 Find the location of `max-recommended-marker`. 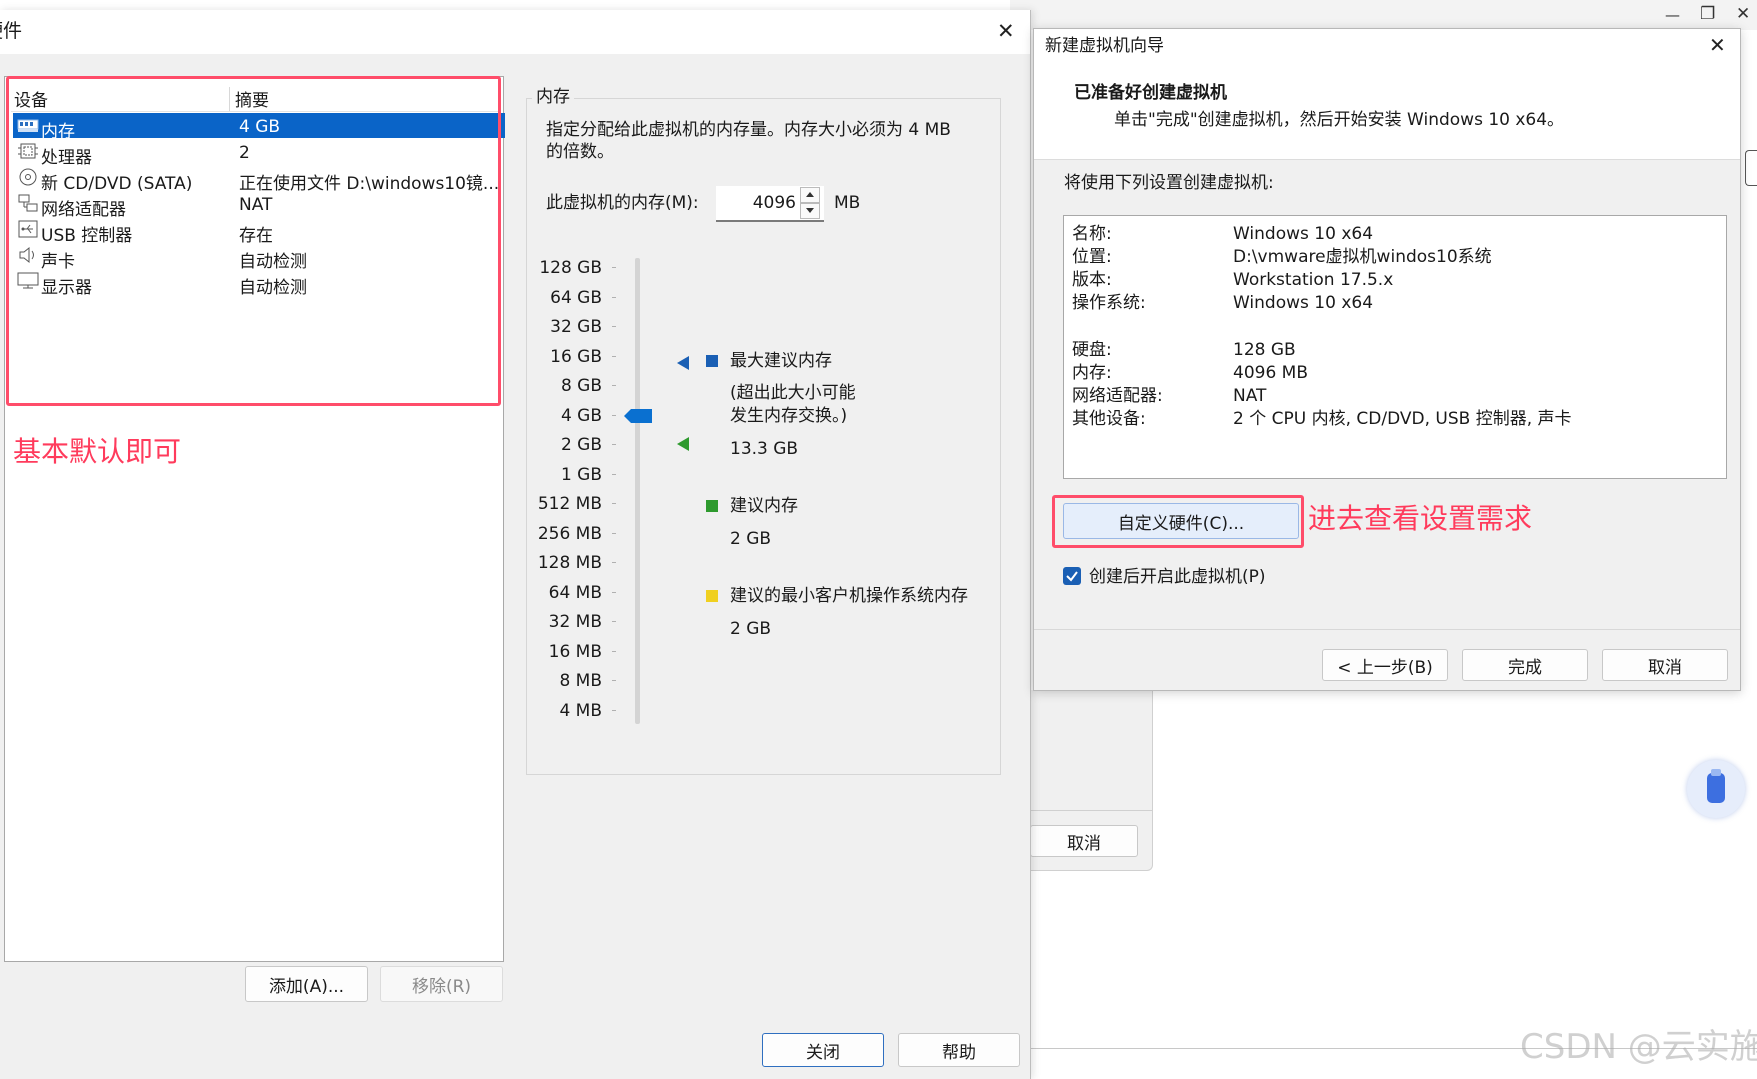

max-recommended-marker is located at coordinates (683, 363).